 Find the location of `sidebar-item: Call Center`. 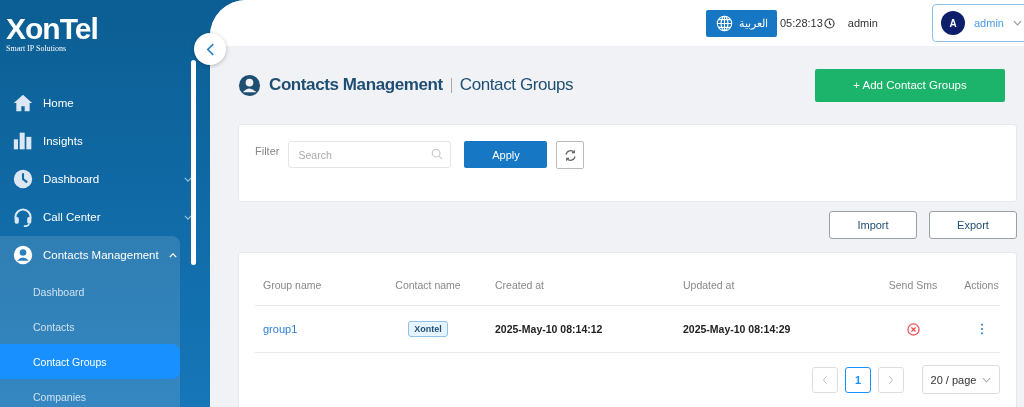

sidebar-item: Call Center is located at coordinates (105, 217).